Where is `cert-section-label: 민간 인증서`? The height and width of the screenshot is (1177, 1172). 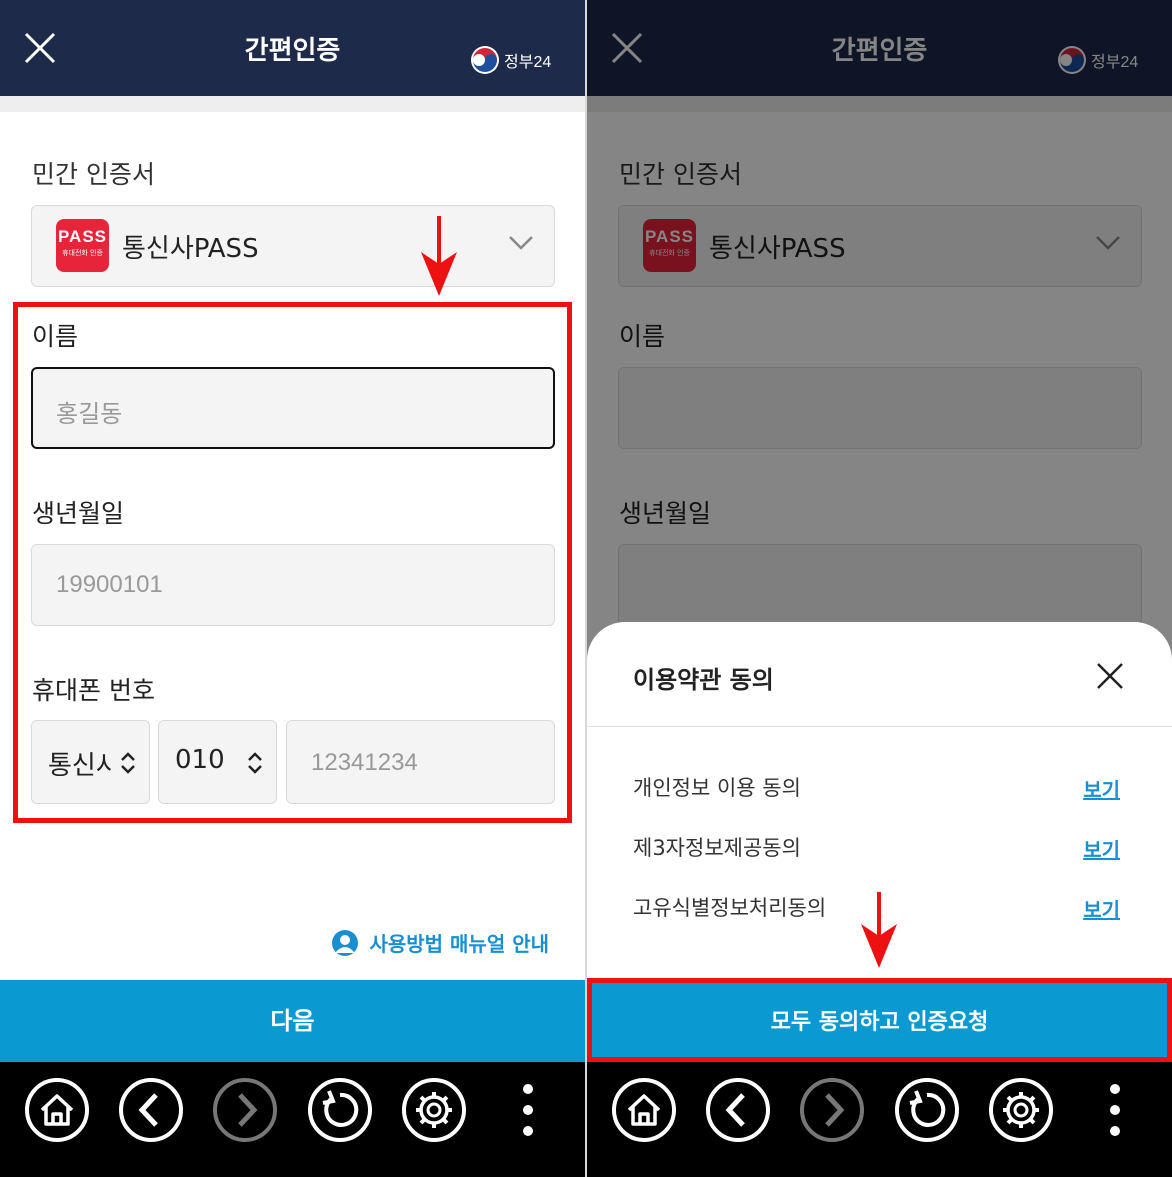
cert-section-label: 민간 인증서 is located at coordinates (93, 174).